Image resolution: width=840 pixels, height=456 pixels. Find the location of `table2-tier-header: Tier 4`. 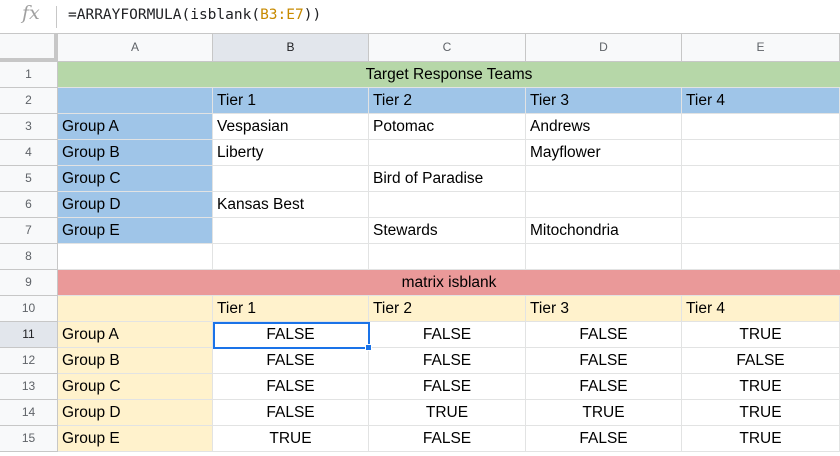

table2-tier-header: Tier 4 is located at coordinates (761, 309).